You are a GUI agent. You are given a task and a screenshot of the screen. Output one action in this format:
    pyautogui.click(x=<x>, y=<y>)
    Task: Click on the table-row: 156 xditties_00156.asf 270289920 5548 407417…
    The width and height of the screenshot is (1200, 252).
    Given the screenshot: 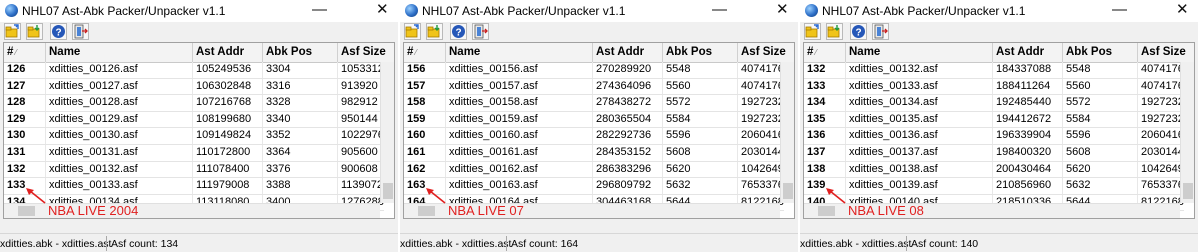 What is the action you would take?
    pyautogui.click(x=594, y=70)
    